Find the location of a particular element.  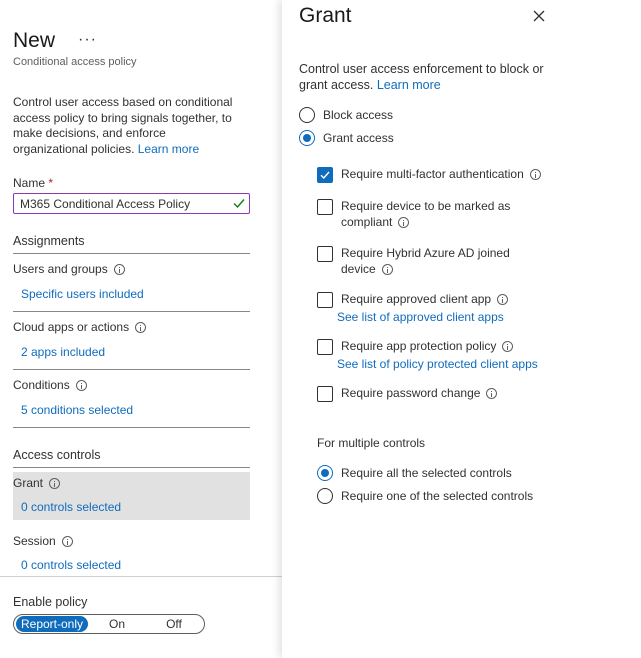

block-access-label: Block access is located at coordinates (358, 115).